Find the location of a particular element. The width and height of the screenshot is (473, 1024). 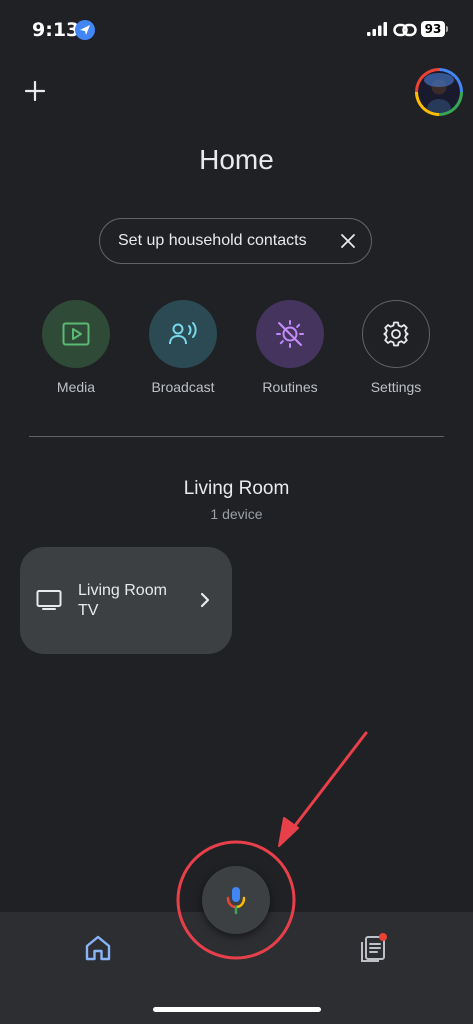

notification-badge is located at coordinates (383, 937).